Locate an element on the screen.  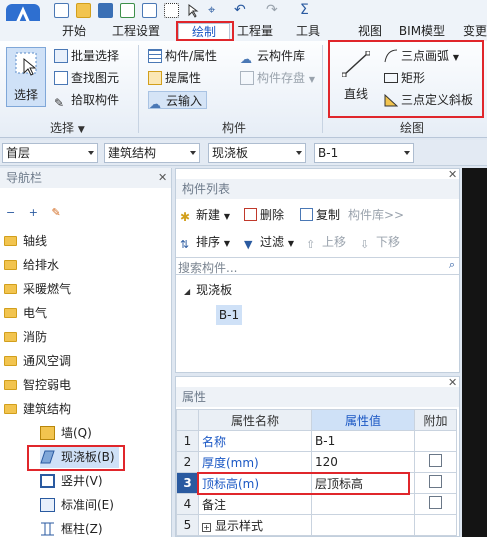
tree-root: ◢ 现浇板 is located at coordinates (208, 289).